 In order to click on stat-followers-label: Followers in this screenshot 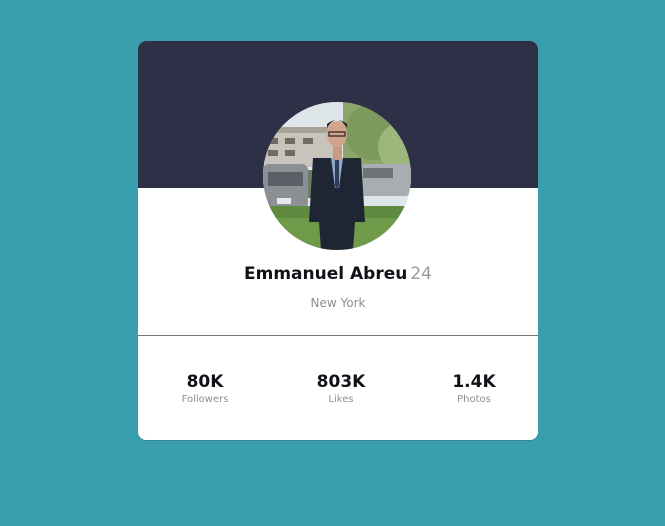, I will do `click(205, 399)`.